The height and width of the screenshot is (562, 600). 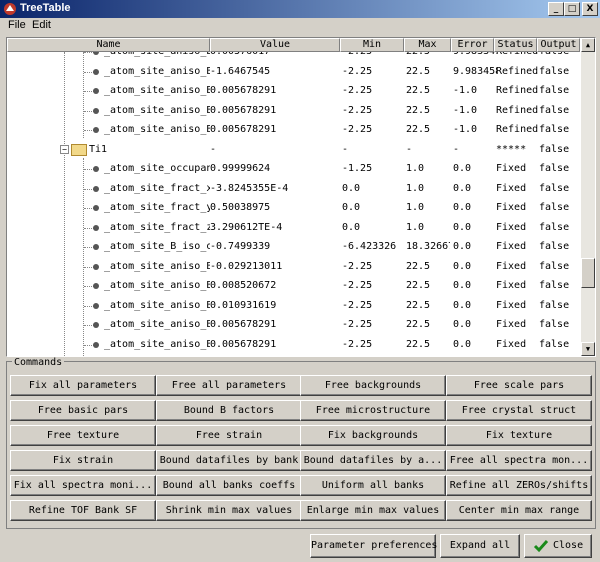 I want to click on column-header-output: Output, so click(x=558, y=45).